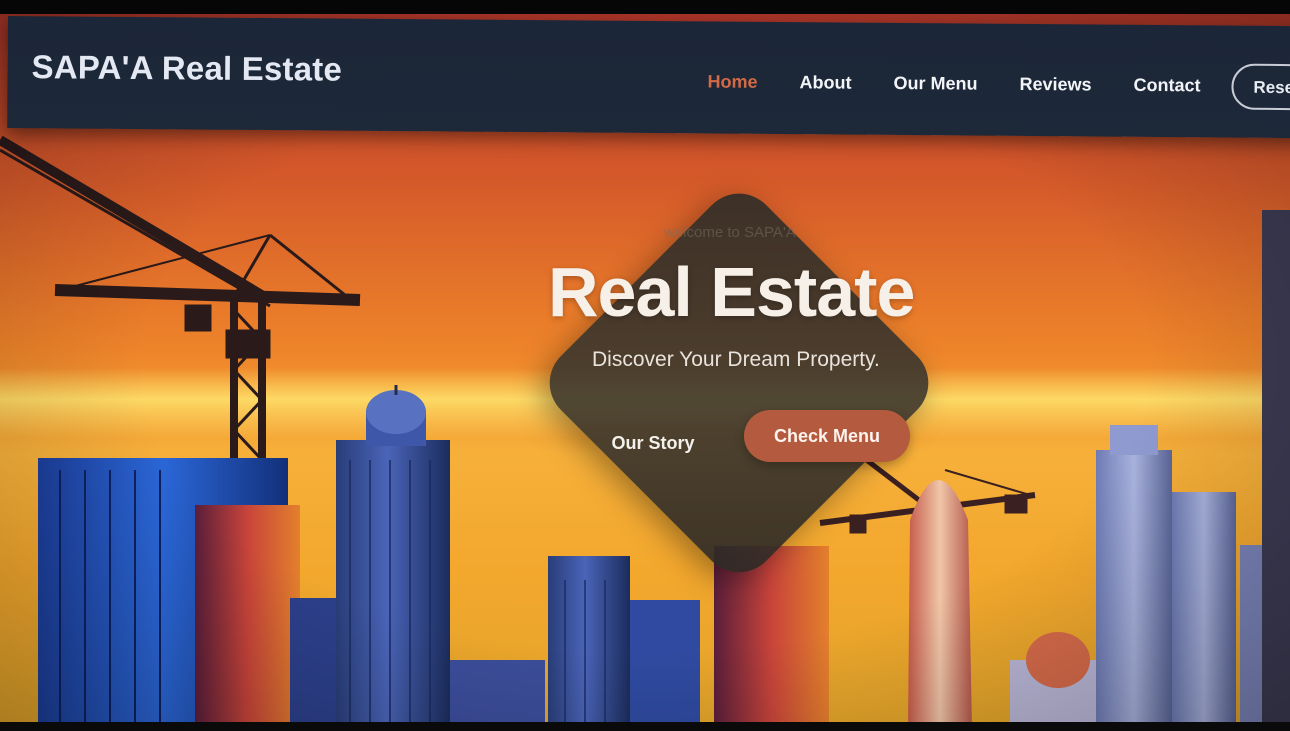 The image size is (1290, 731). Describe the element at coordinates (645, 7) in the screenshot. I see `monitor-bezel-top` at that location.